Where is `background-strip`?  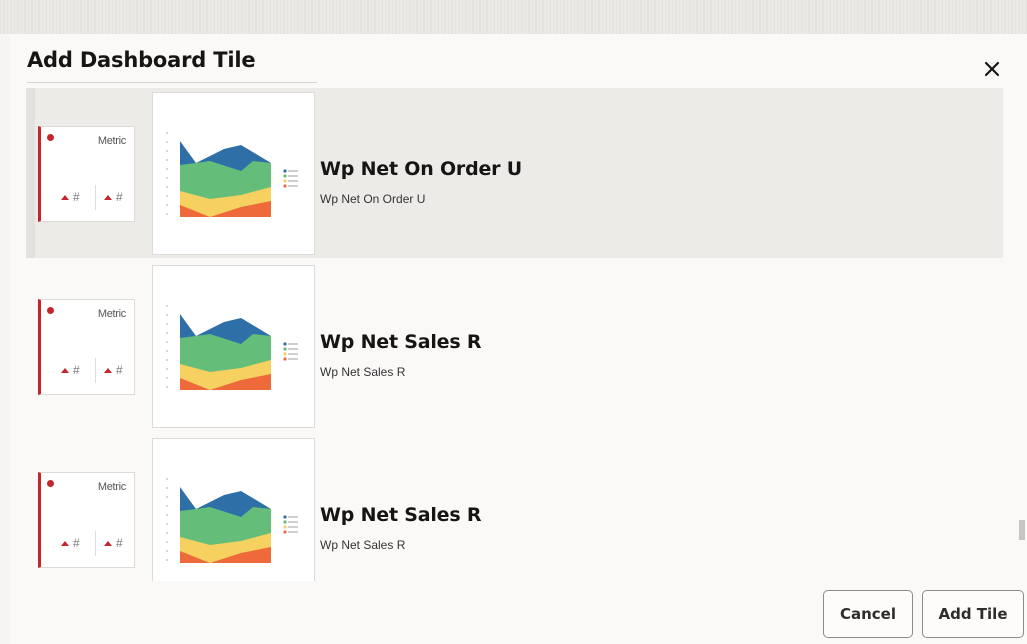
background-strip is located at coordinates (513, 17).